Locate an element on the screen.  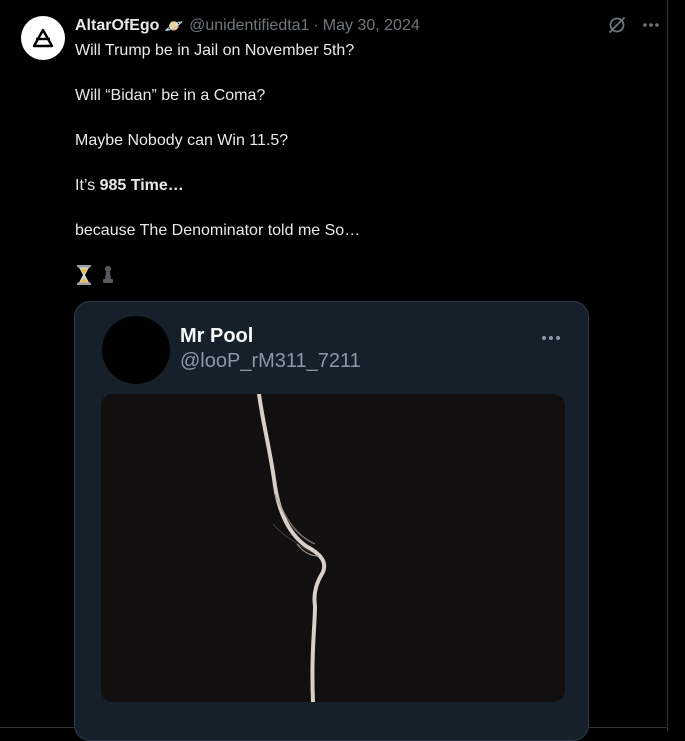
post-line: Will Trump be in Jail on November 5th? is located at coordinates (215, 50).